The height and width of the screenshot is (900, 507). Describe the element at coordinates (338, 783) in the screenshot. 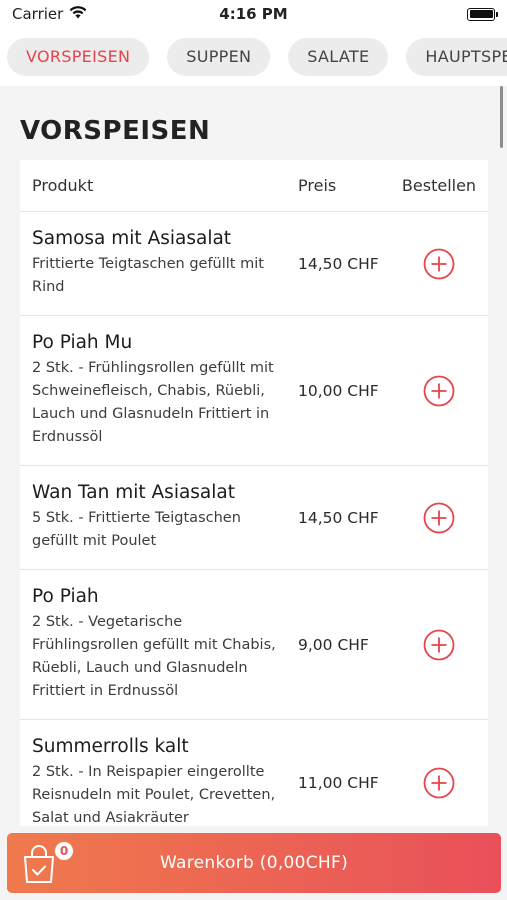

I see `product-price: 11,00 CHF` at that location.